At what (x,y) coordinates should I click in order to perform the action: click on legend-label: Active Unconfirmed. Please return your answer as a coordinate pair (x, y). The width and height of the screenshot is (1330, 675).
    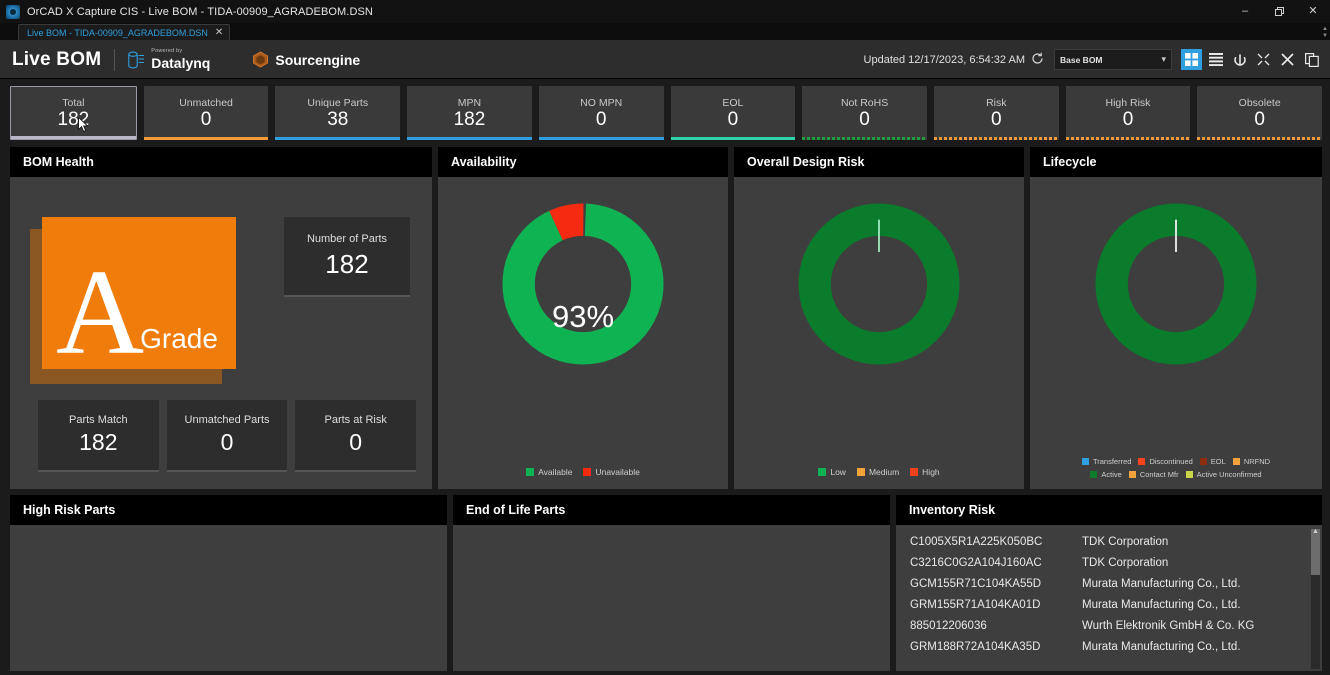
    Looking at the image, I should click on (1229, 474).